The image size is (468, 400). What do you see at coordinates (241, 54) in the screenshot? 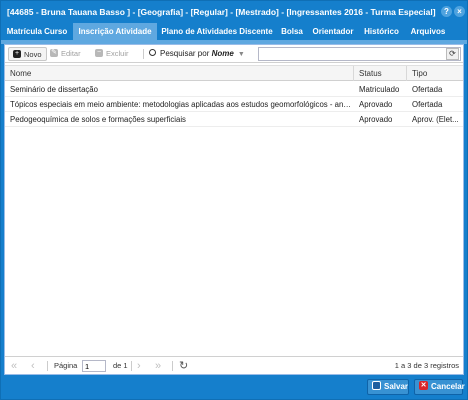
I see `chevron-down-icon: ▼` at bounding box center [241, 54].